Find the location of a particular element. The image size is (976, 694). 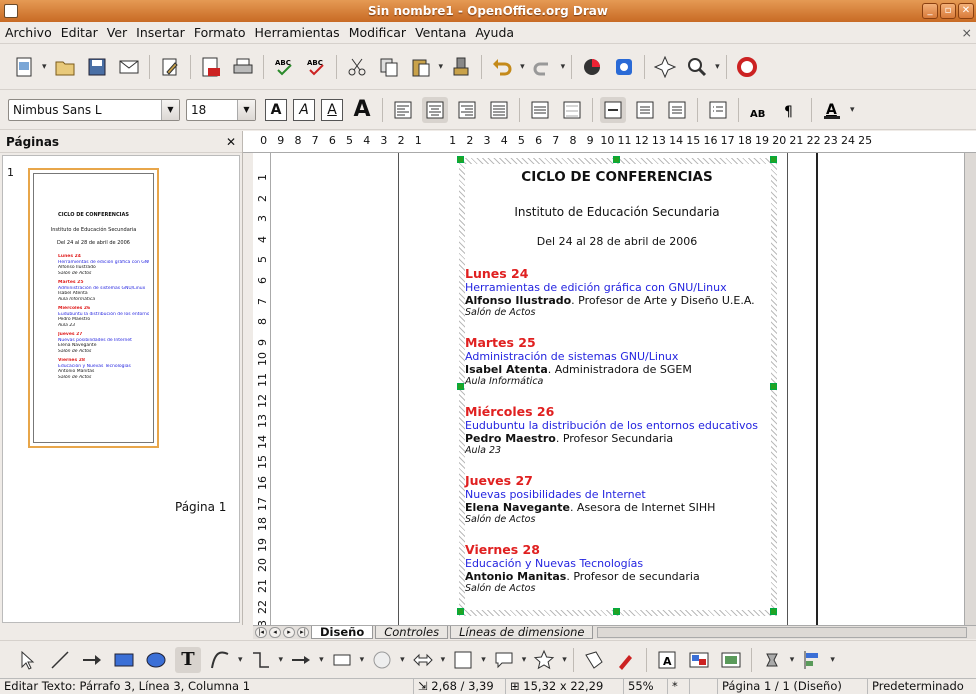

underline-button: A is located at coordinates (332, 109).